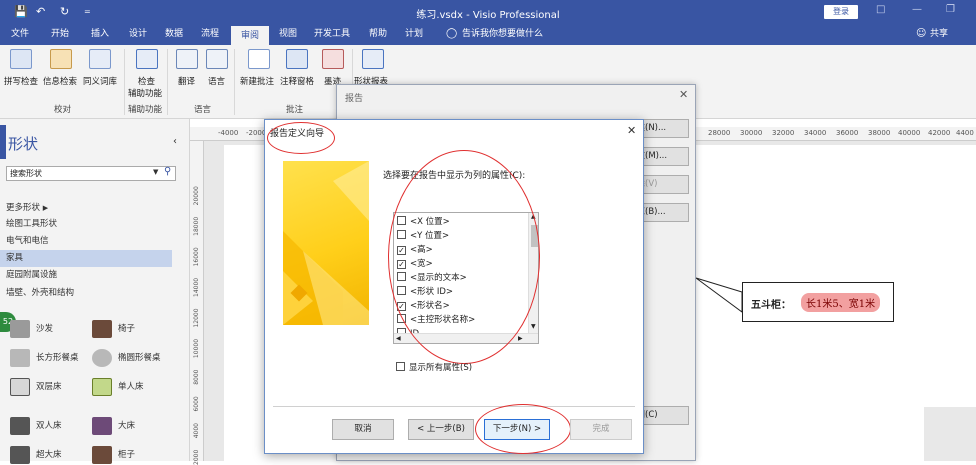  Describe the element at coordinates (297, 81) in the screenshot. I see `comment-pane-button: 注释窗格` at that location.